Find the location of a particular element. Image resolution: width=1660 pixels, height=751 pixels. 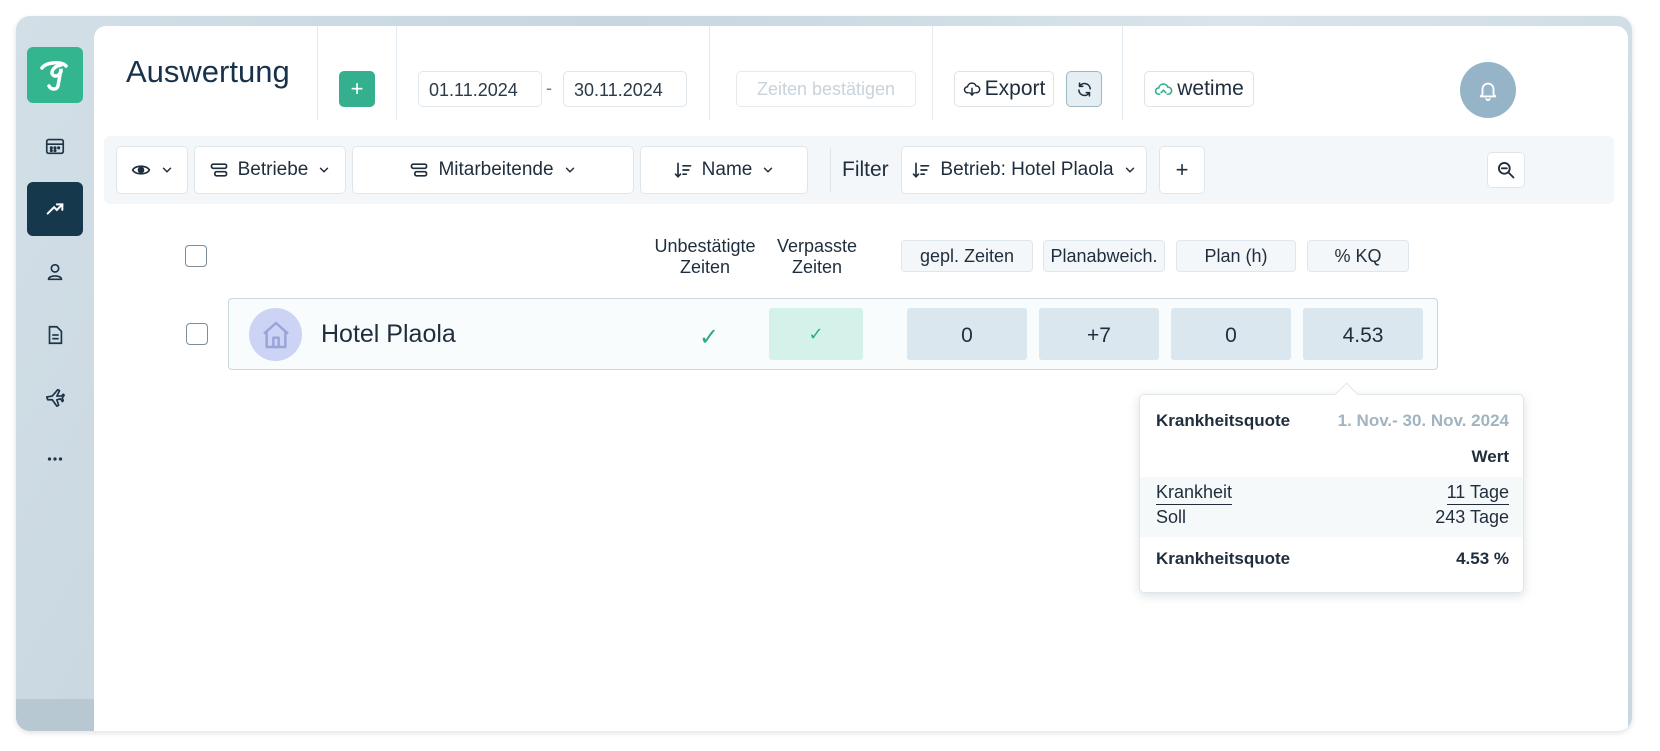

home-icon is located at coordinates (275, 334).